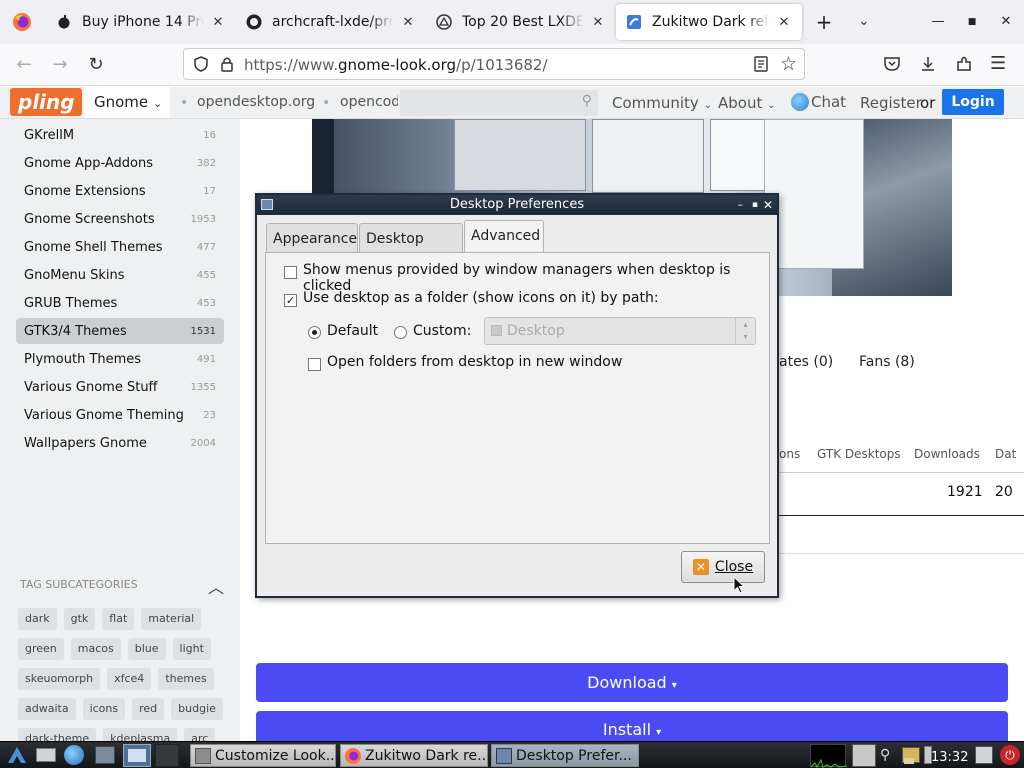 The width and height of the screenshot is (1024, 768). What do you see at coordinates (314, 332) in the screenshot?
I see `default-radio` at bounding box center [314, 332].